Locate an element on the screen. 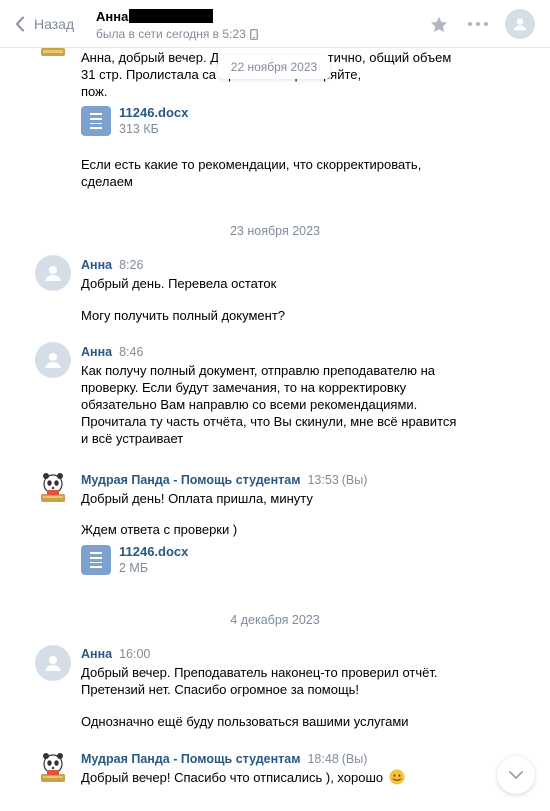 This screenshot has height=811, width=550. scroll-down-button is located at coordinates (516, 775).